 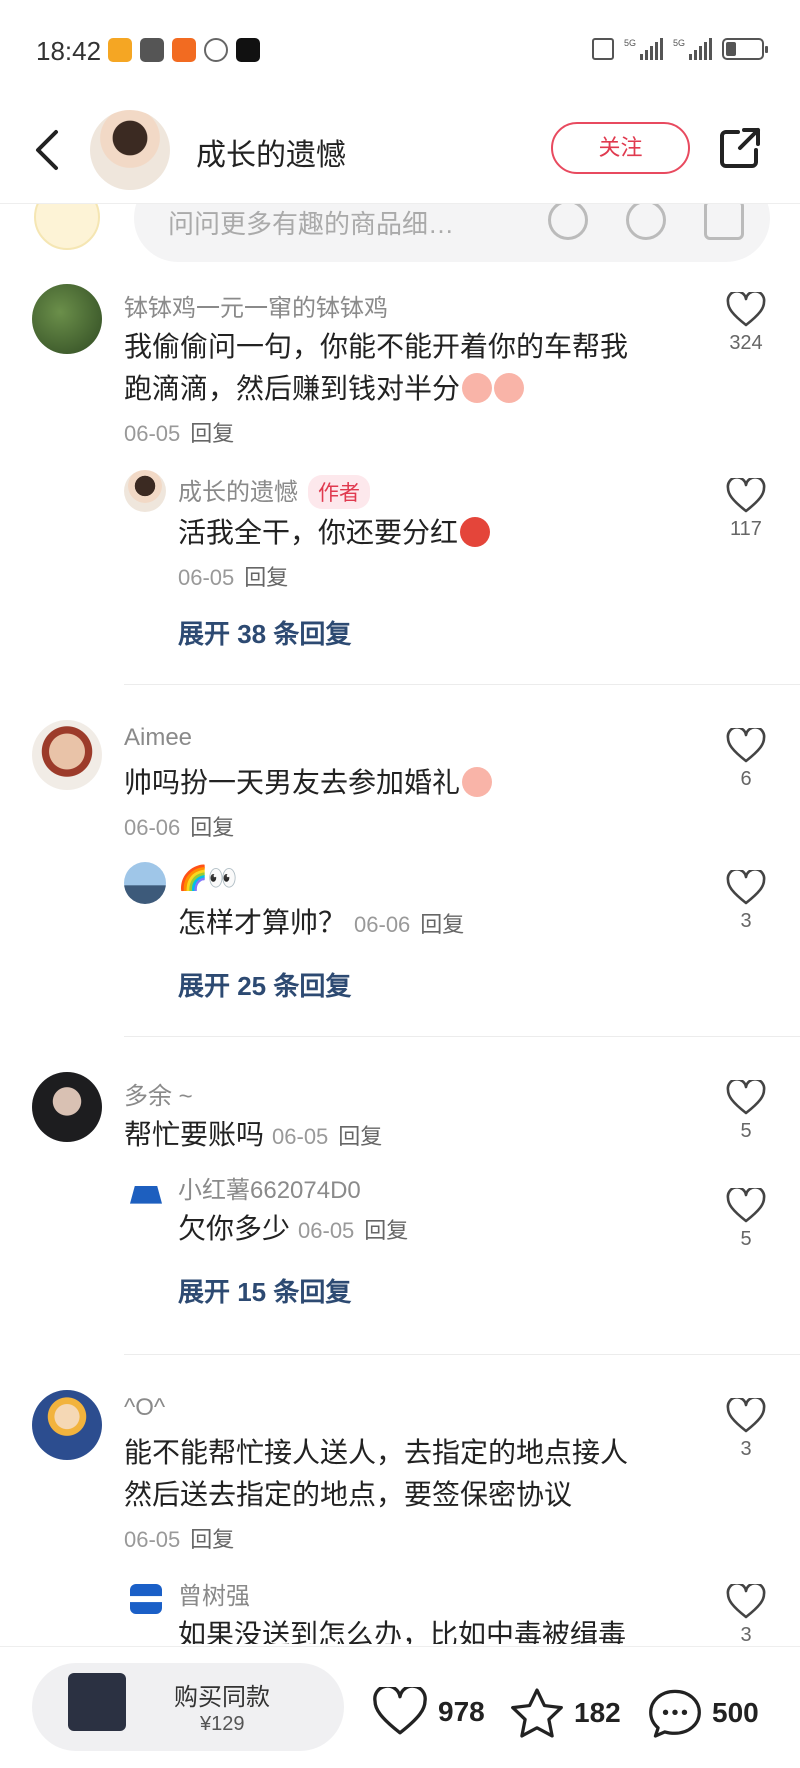 What do you see at coordinates (208, 878) in the screenshot?
I see `reply-username: 🌈👀` at bounding box center [208, 878].